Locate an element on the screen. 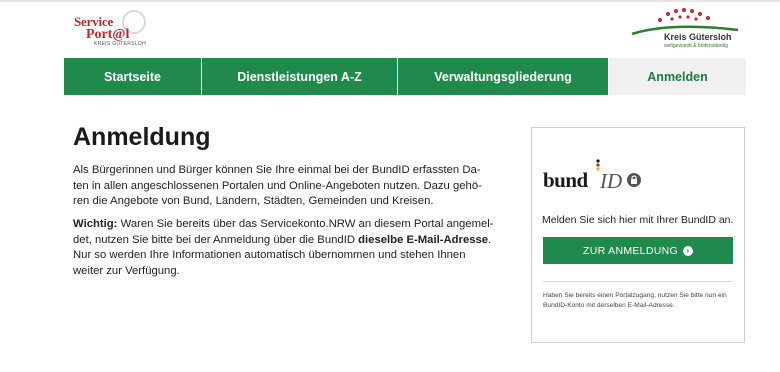 This screenshot has width=780, height=372. kreis-tagline: weltgewandt & bodenständig is located at coordinates (696, 46).